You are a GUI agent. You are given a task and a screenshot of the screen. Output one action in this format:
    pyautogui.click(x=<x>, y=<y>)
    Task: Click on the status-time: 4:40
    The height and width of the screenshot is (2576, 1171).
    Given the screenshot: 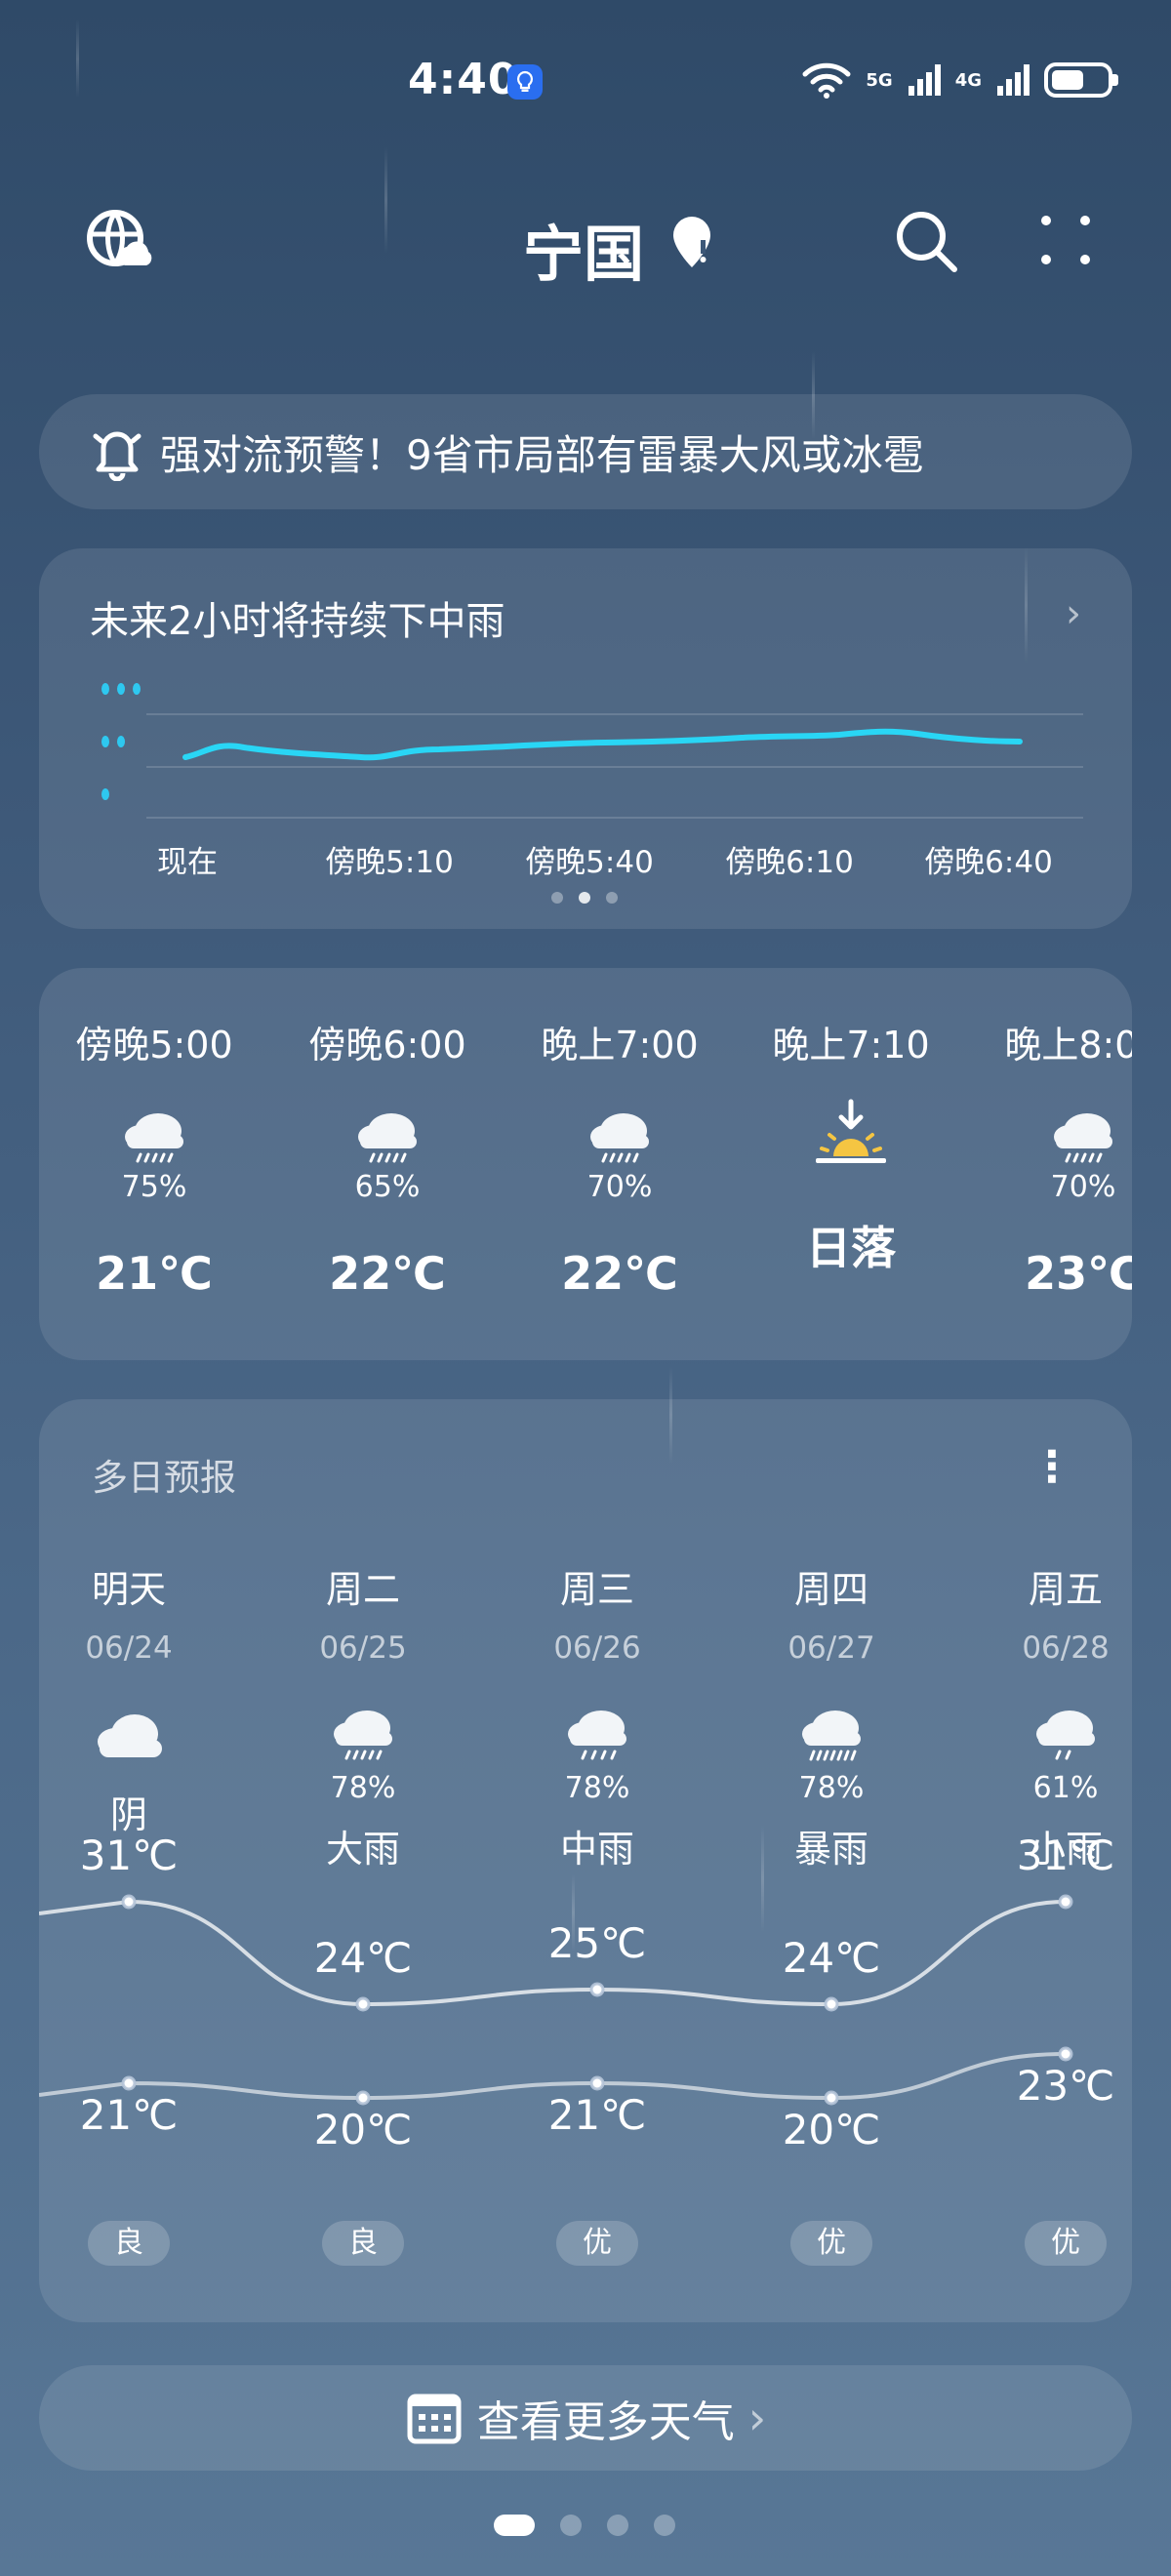 What is the action you would take?
    pyautogui.click(x=463, y=79)
    